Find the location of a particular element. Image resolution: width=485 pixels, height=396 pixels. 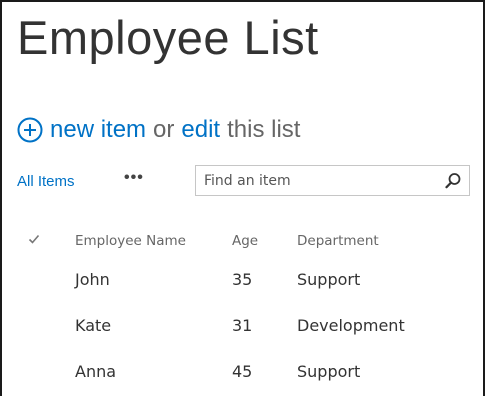

search-input is located at coordinates (319, 180).